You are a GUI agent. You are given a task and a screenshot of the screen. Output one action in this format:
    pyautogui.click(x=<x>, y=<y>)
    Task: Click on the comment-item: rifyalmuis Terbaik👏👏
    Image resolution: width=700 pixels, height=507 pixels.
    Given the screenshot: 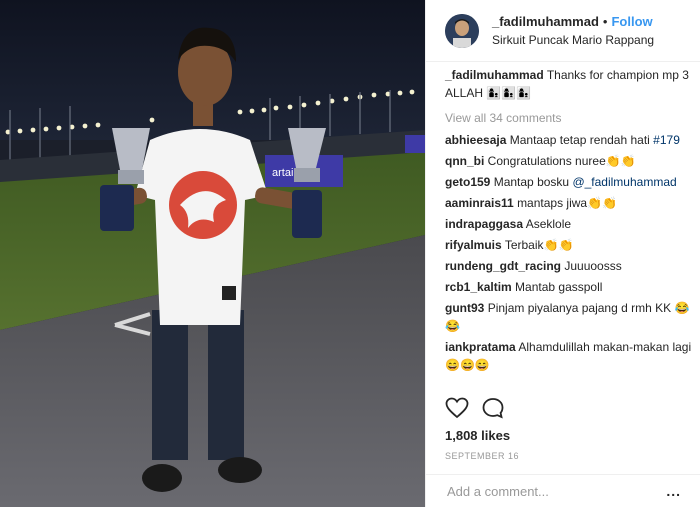 What is the action you would take?
    pyautogui.click(x=568, y=245)
    